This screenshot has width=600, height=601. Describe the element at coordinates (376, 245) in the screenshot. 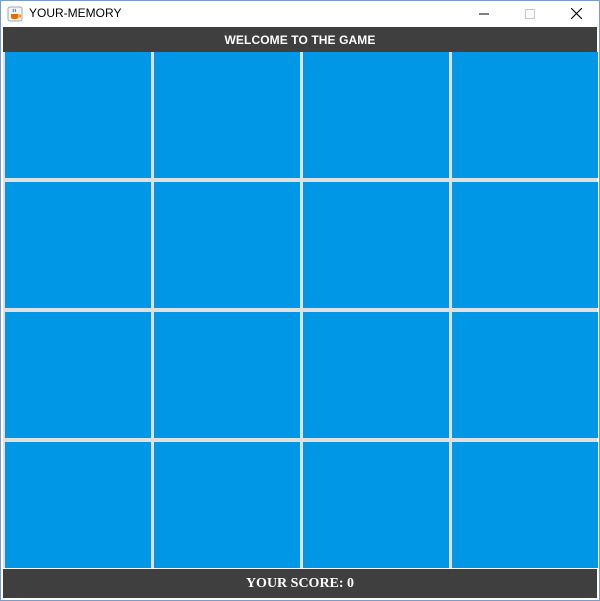

I see `memory-tile-r2-c3` at that location.